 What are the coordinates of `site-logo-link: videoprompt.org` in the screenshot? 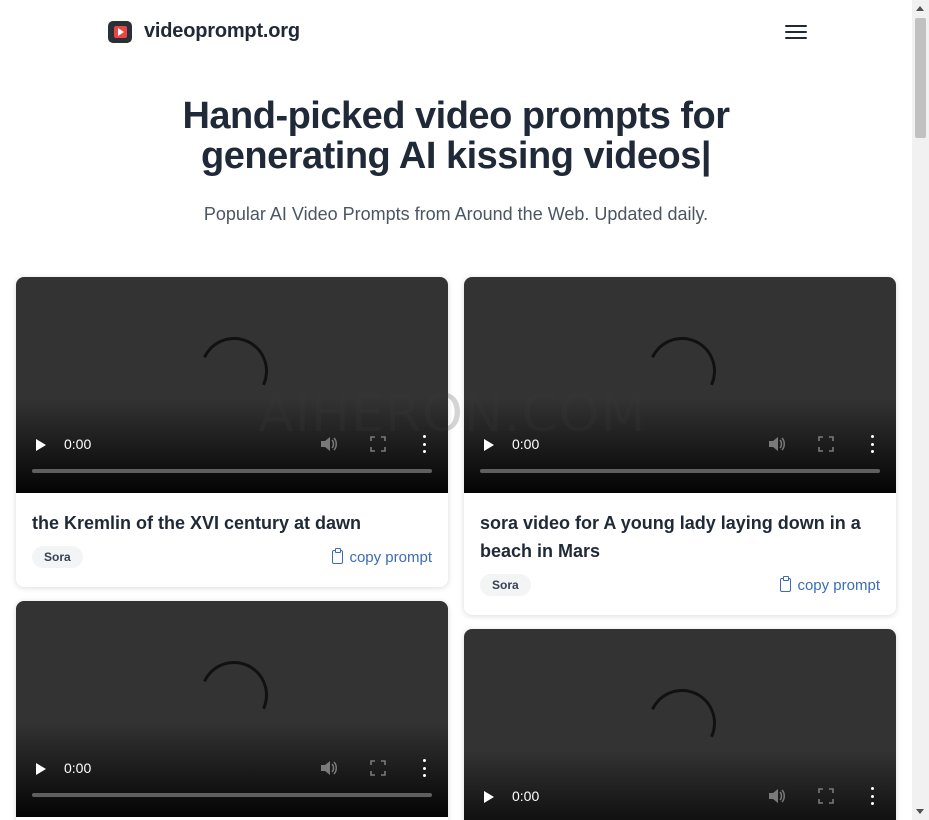 It's located at (204, 31).